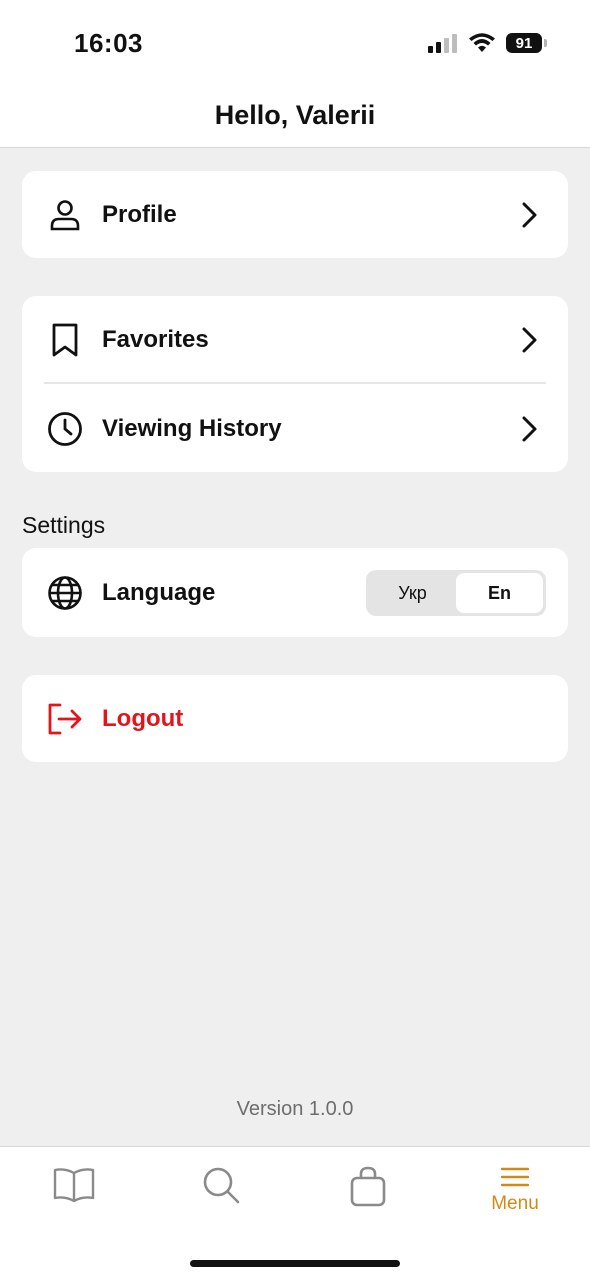 The image size is (590, 1280). I want to click on clock-icon, so click(65, 429).